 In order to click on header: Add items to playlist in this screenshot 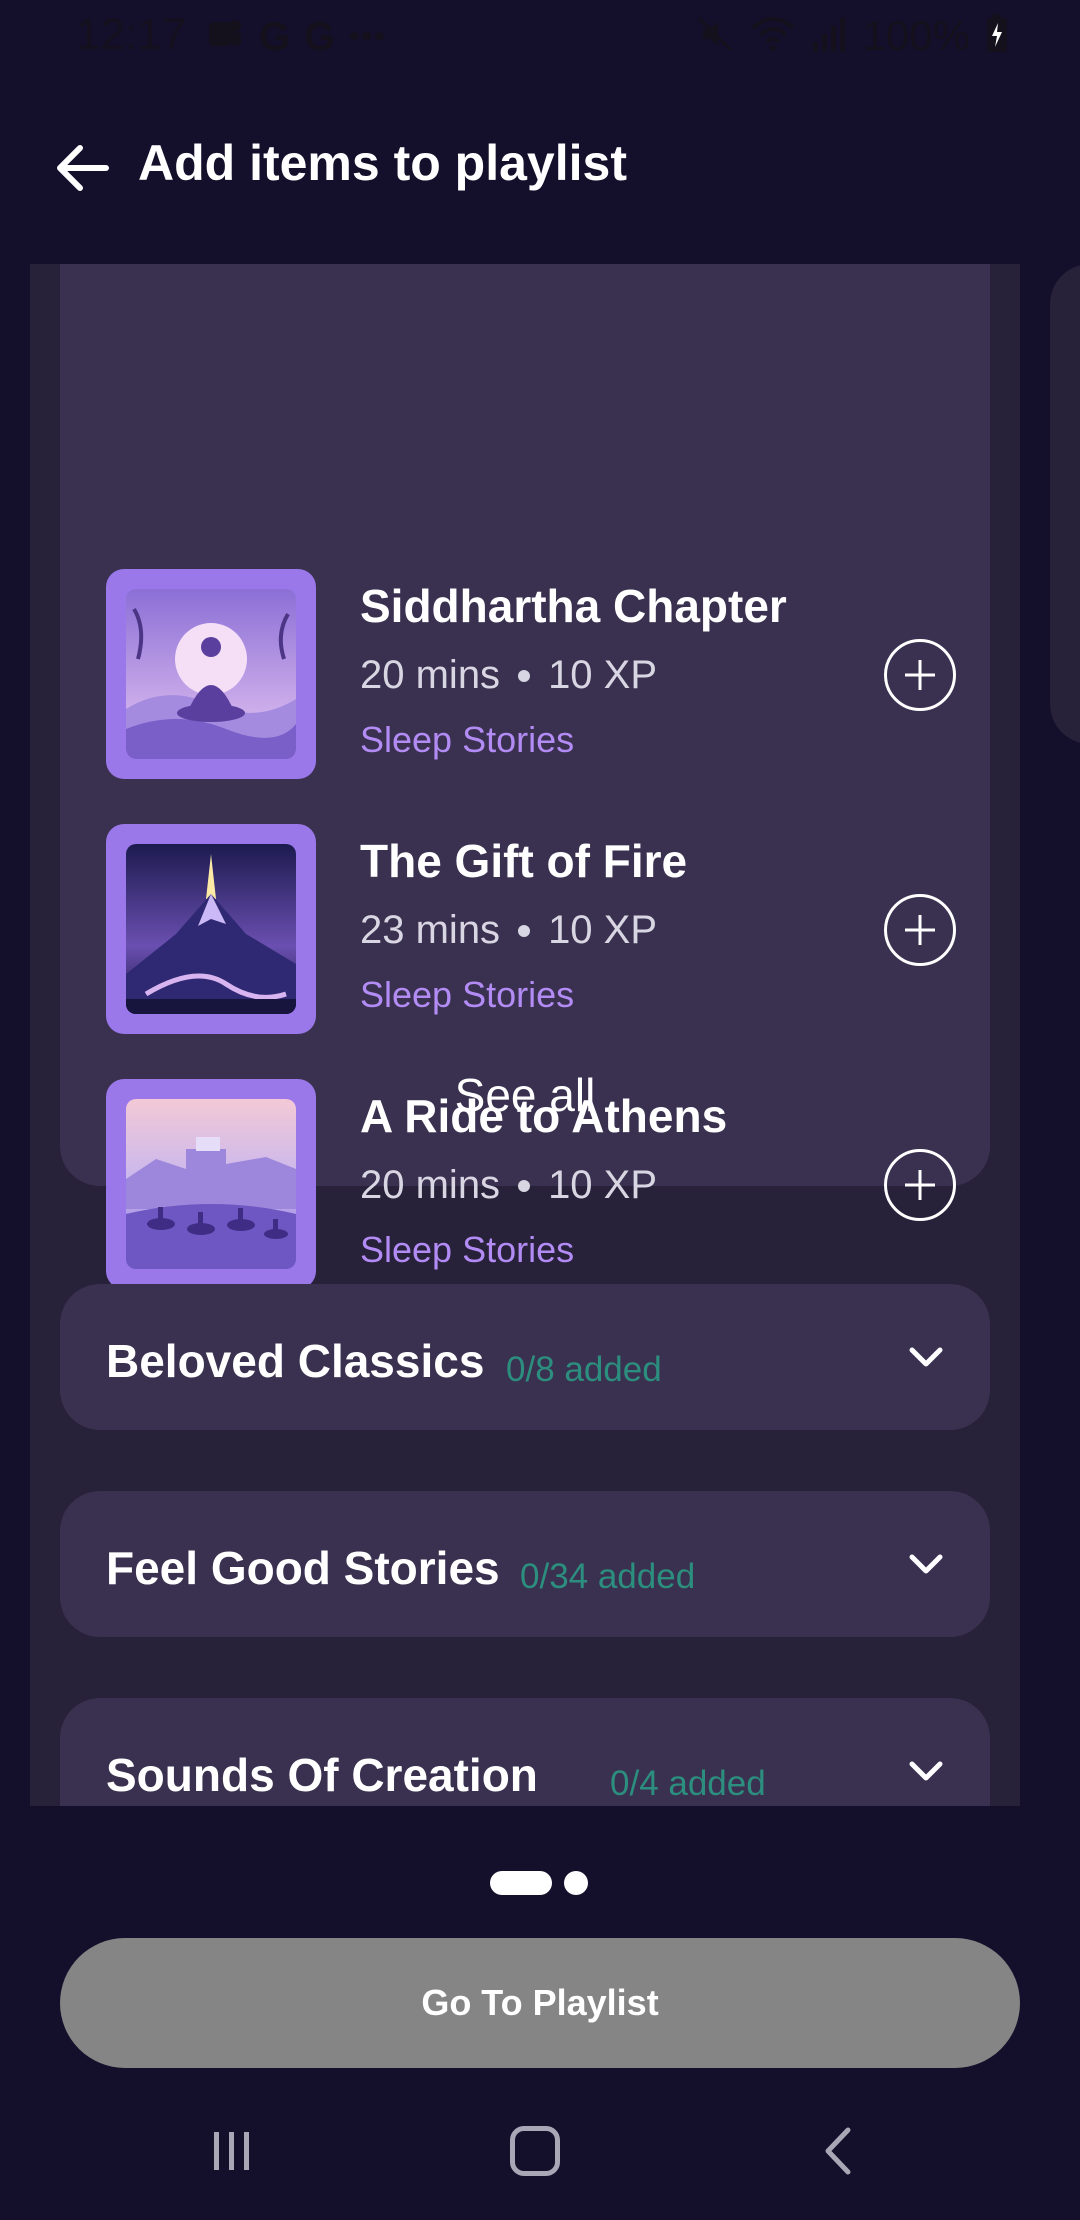, I will do `click(540, 165)`.